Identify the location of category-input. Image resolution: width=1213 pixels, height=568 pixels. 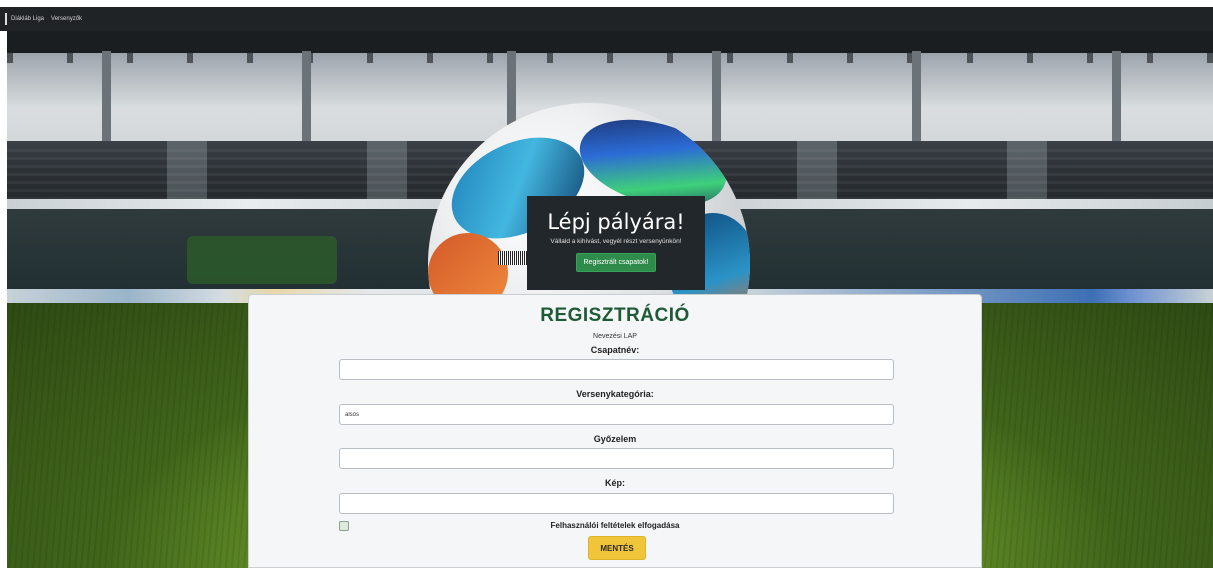
(616, 414).